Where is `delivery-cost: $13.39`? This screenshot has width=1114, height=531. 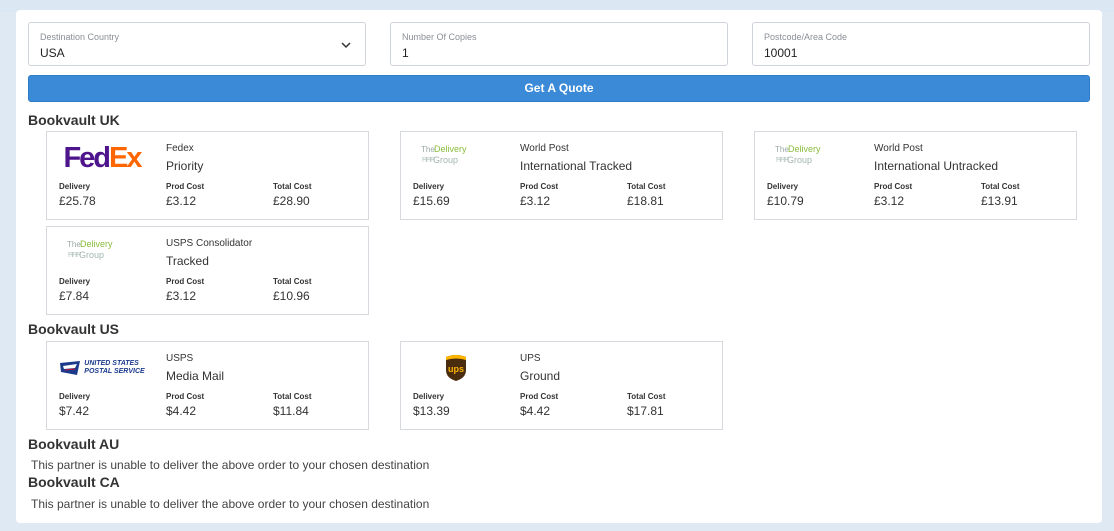 delivery-cost: $13.39 is located at coordinates (431, 411).